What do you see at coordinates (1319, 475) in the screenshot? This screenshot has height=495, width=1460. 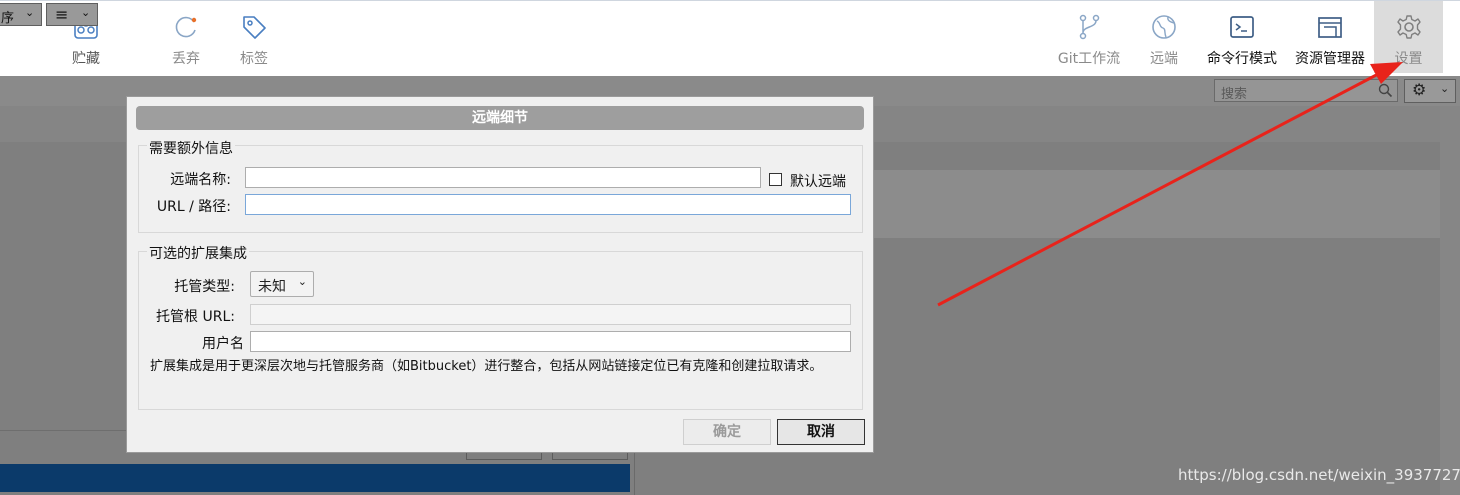 I see `watermark-text: https://blog.csdn.net/weixin_39377273` at bounding box center [1319, 475].